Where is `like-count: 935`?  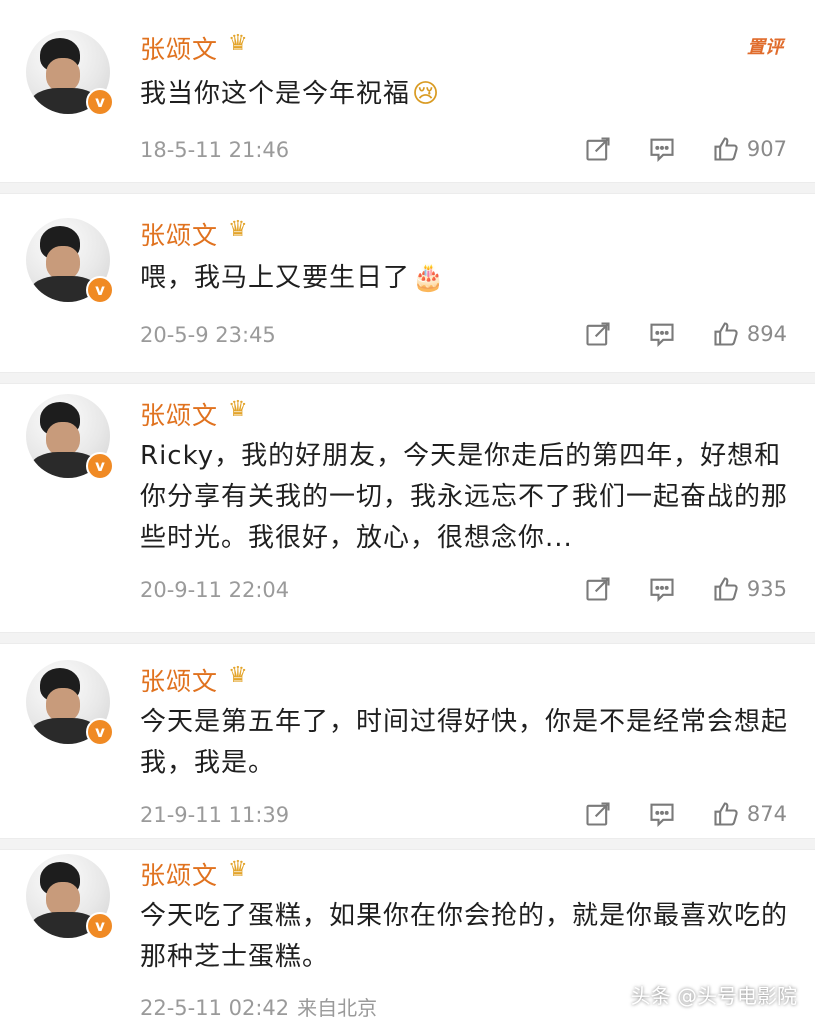
like-count: 935 is located at coordinates (766, 589).